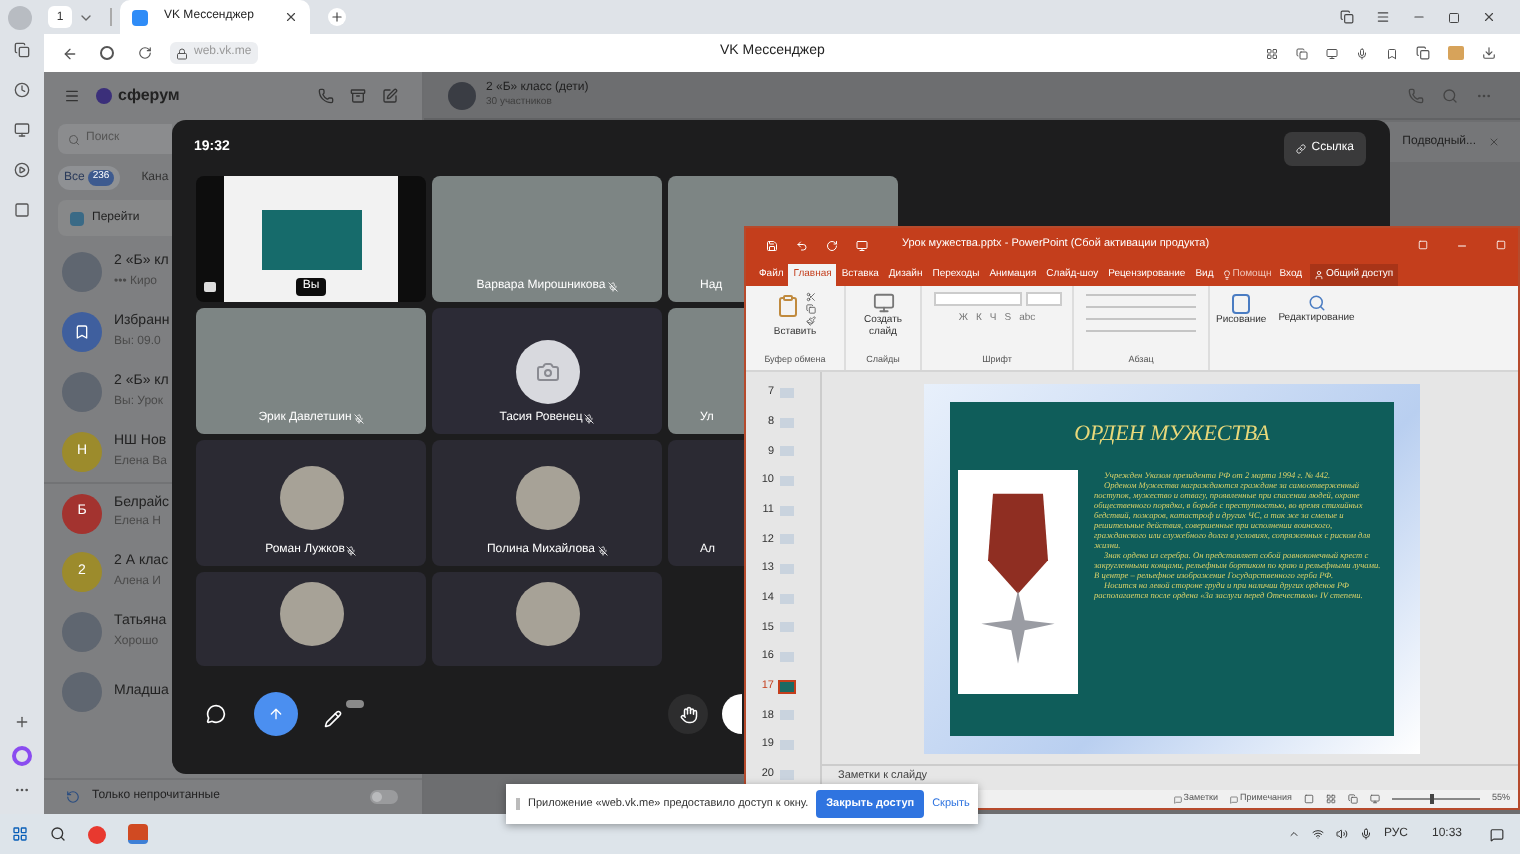 The height and width of the screenshot is (854, 1520). I want to click on paste-icon, so click(787, 306).